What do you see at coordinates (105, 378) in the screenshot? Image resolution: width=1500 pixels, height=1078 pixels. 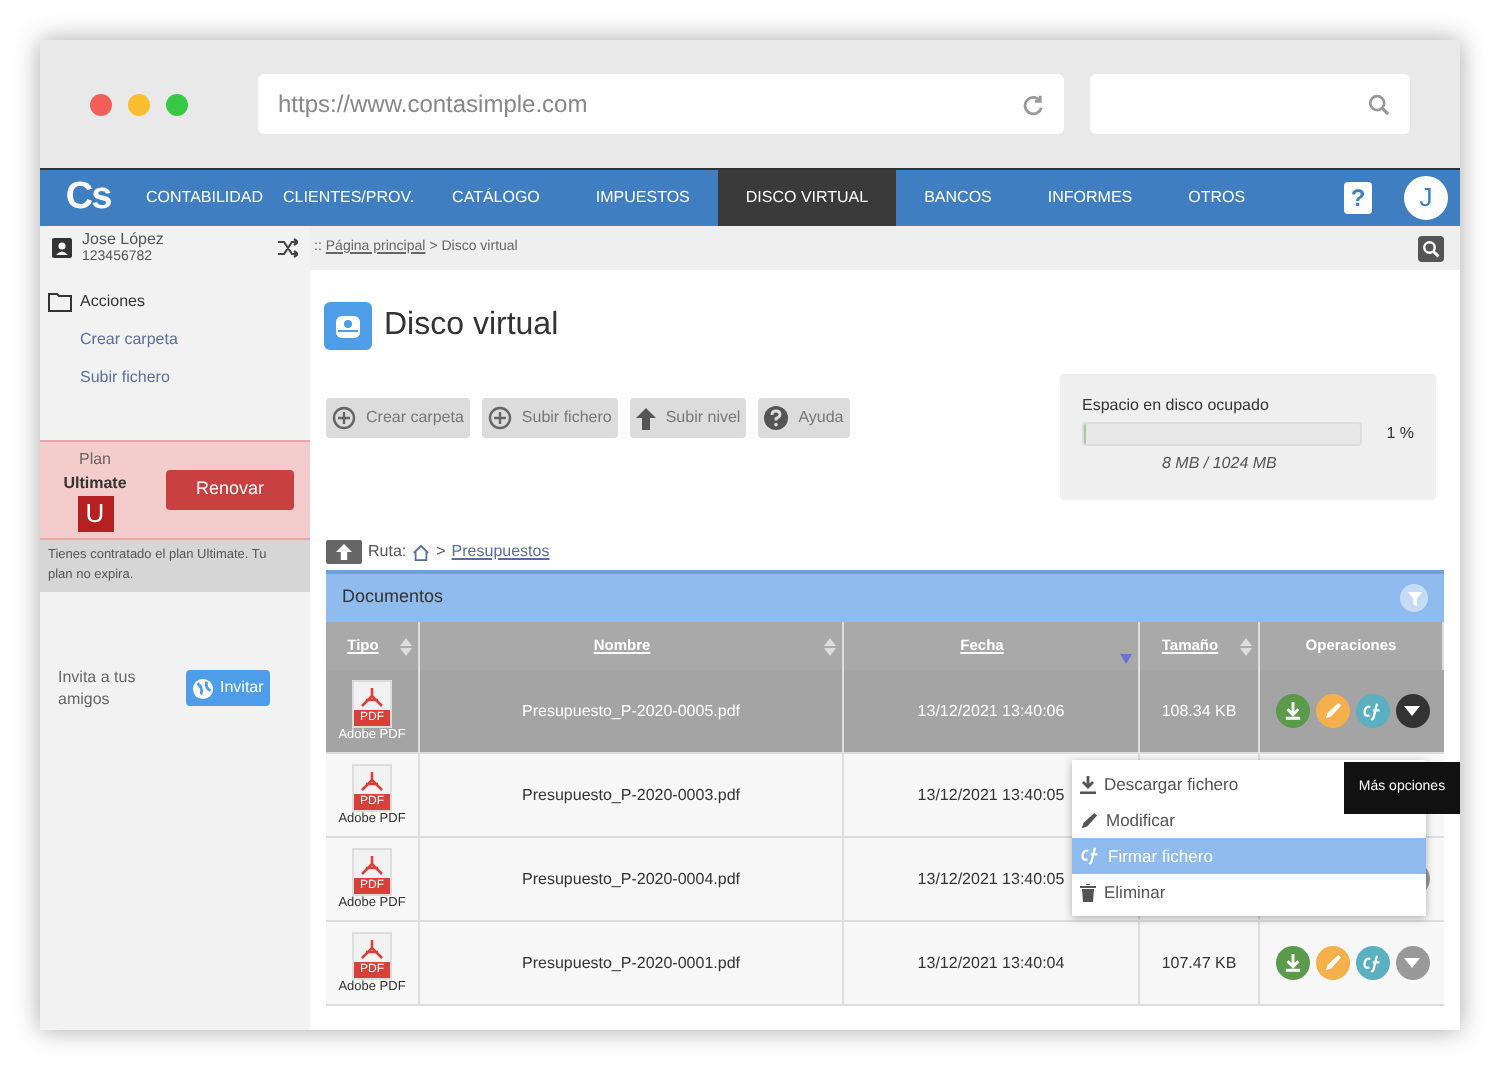 I see `sidebar-link: Subir fichero` at bounding box center [105, 378].